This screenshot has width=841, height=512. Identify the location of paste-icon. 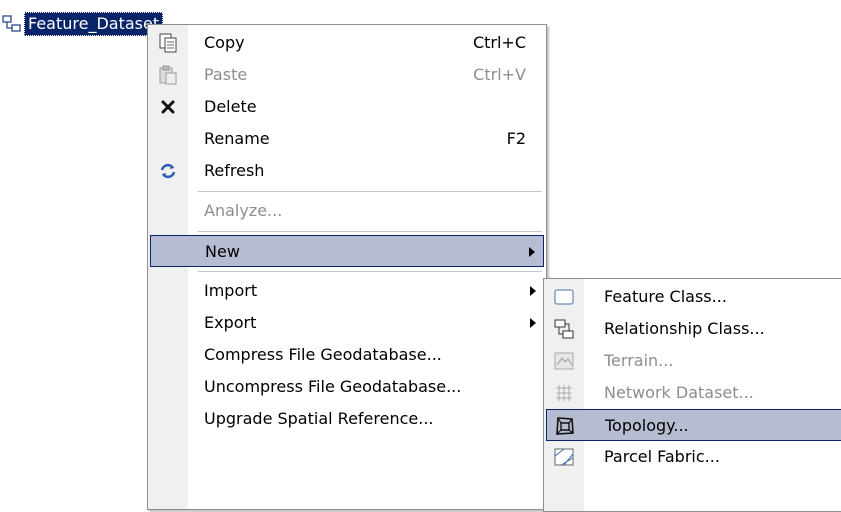
(168, 75).